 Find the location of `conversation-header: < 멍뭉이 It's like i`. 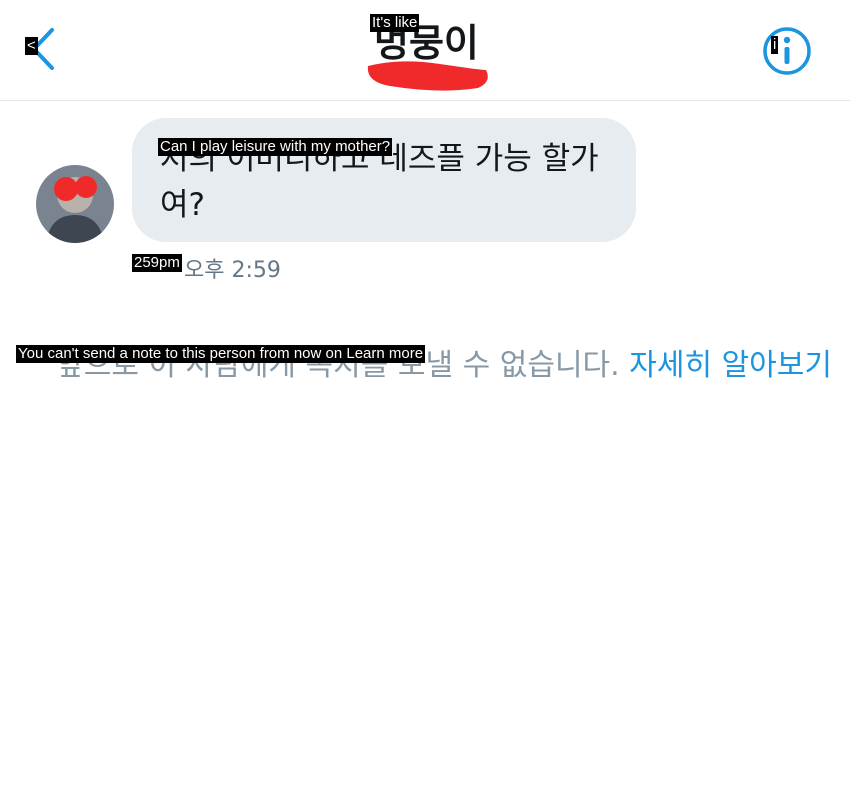

conversation-header: < 멍뭉이 It's like i is located at coordinates (425, 50).